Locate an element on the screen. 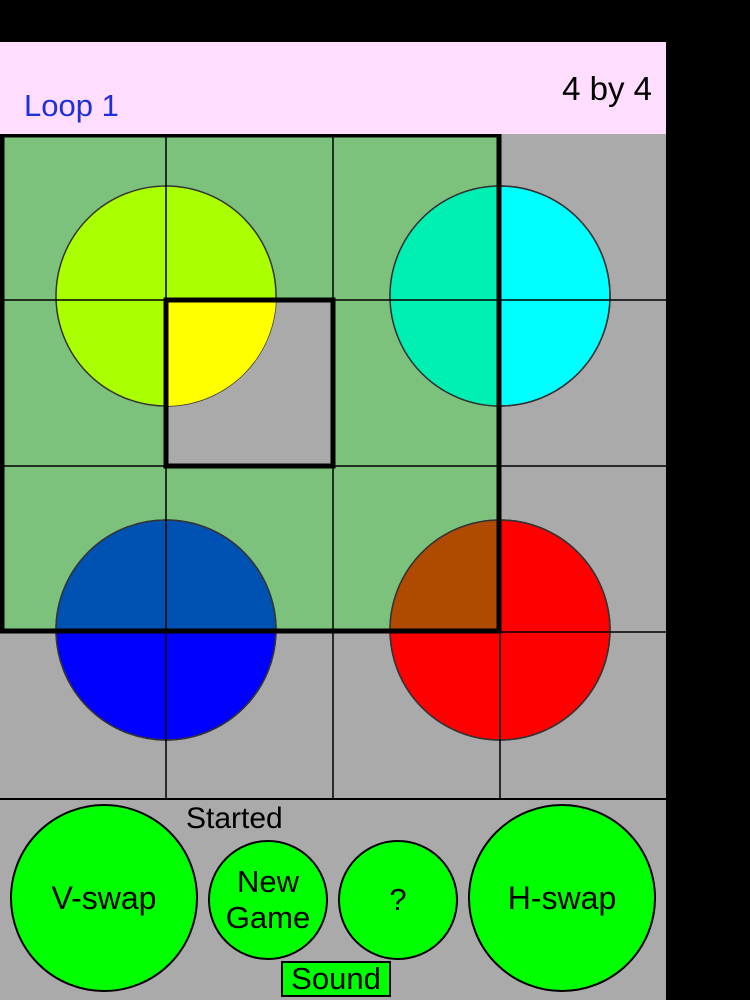  controls-divider is located at coordinates (333, 799).